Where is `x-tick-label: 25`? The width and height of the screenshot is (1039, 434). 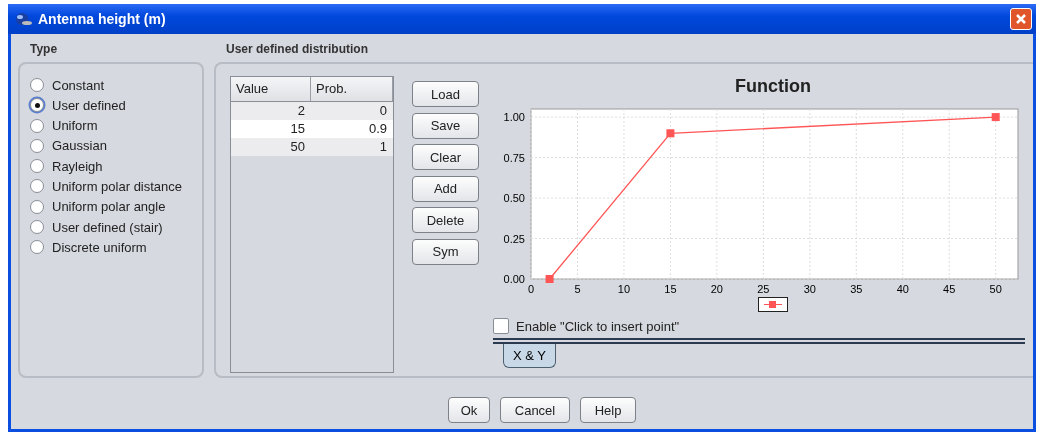
x-tick-label: 25 is located at coordinates (763, 289).